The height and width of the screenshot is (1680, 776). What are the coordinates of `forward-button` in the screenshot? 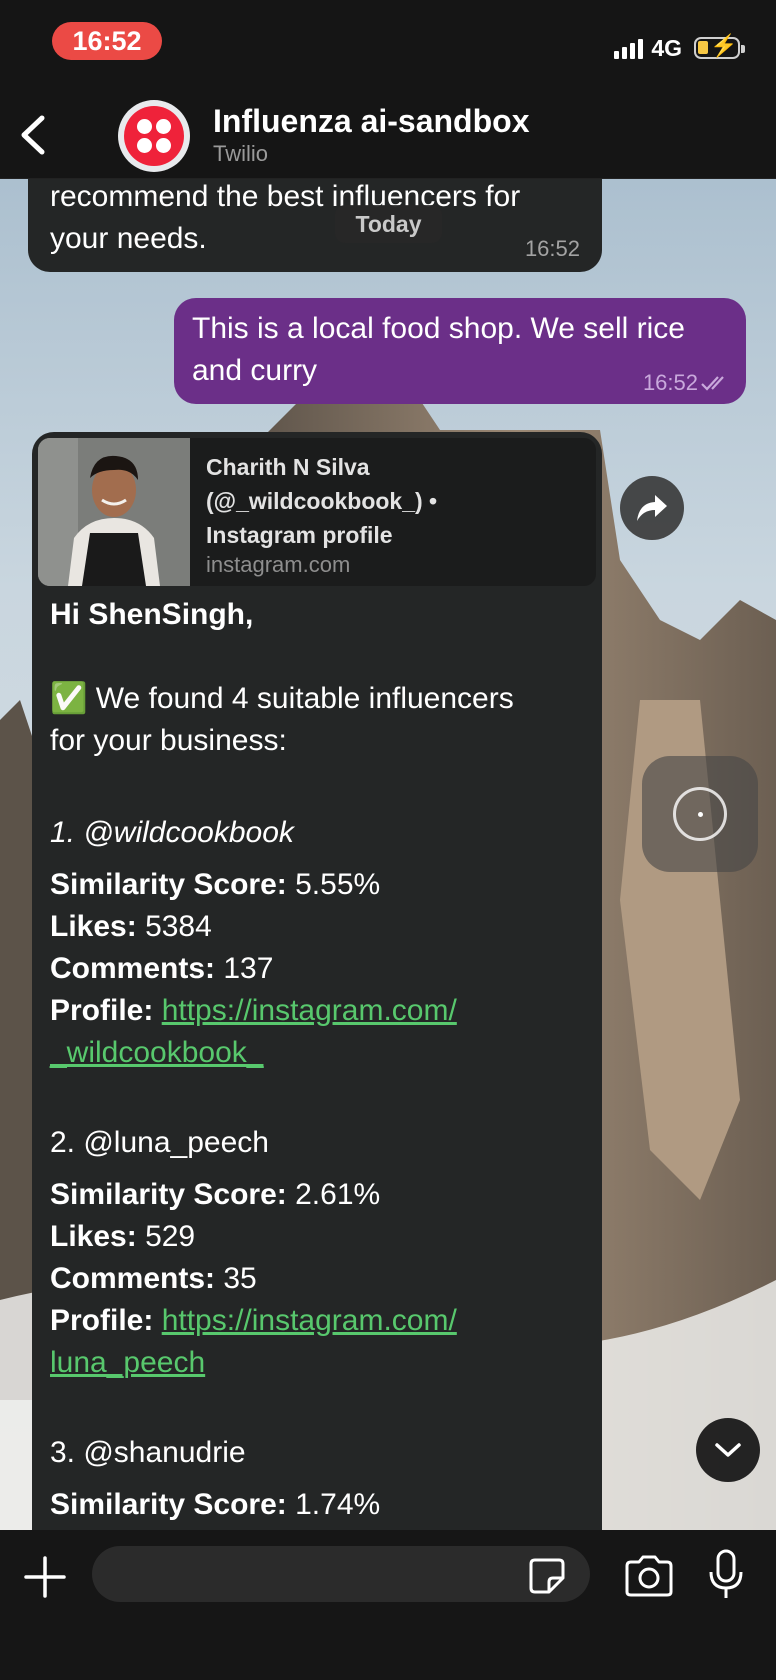 It's located at (652, 508).